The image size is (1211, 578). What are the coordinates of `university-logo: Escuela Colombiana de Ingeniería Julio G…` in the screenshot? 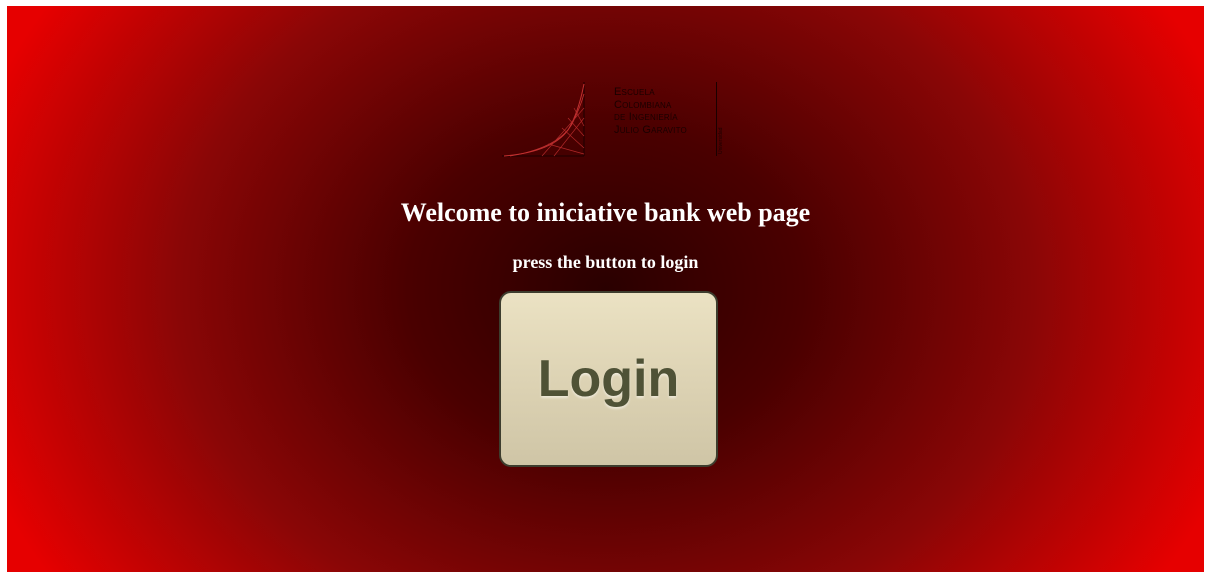 It's located at (615, 119).